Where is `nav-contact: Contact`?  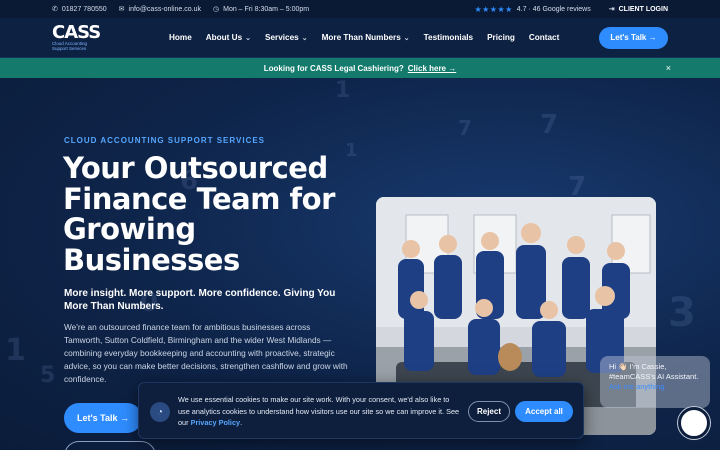
nav-contact: Contact is located at coordinates (544, 37).